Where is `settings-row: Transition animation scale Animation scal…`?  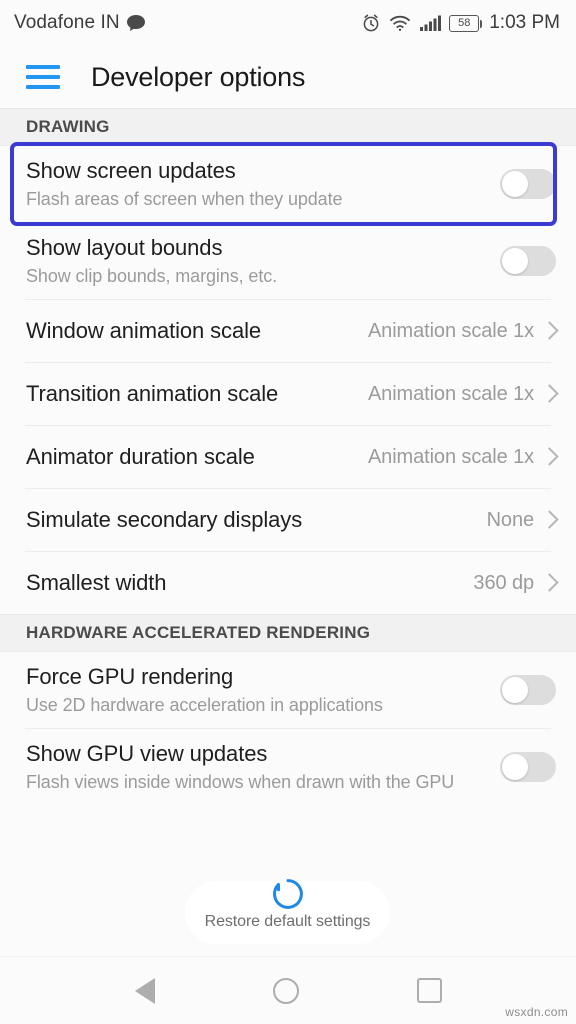
settings-row: Transition animation scale Animation scal… is located at coordinates (288, 394).